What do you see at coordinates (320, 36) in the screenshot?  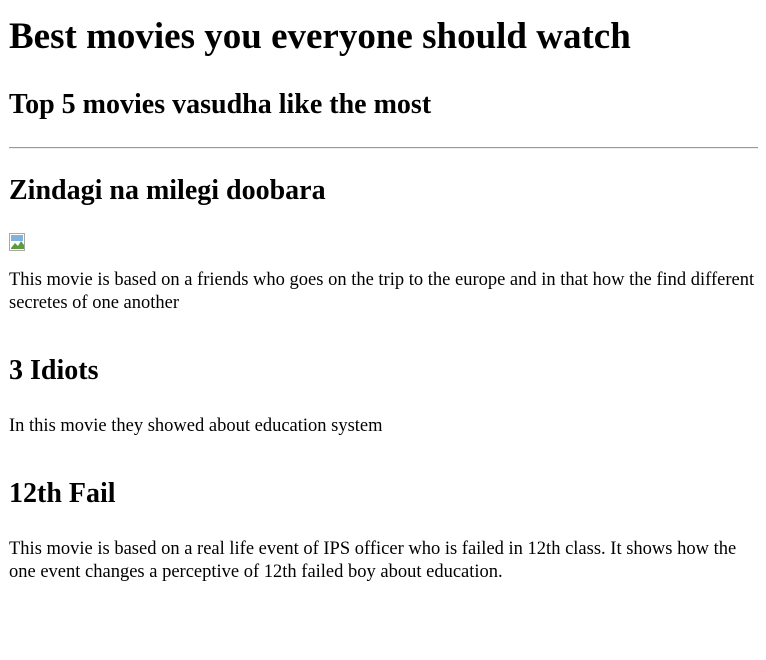 I see `page-title: Best movies you everyone should watch` at bounding box center [320, 36].